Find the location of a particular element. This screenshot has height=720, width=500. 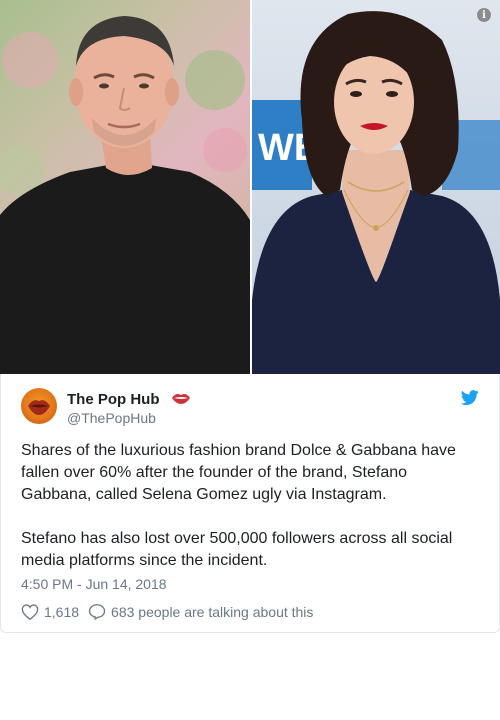

lips-icon is located at coordinates (181, 400).